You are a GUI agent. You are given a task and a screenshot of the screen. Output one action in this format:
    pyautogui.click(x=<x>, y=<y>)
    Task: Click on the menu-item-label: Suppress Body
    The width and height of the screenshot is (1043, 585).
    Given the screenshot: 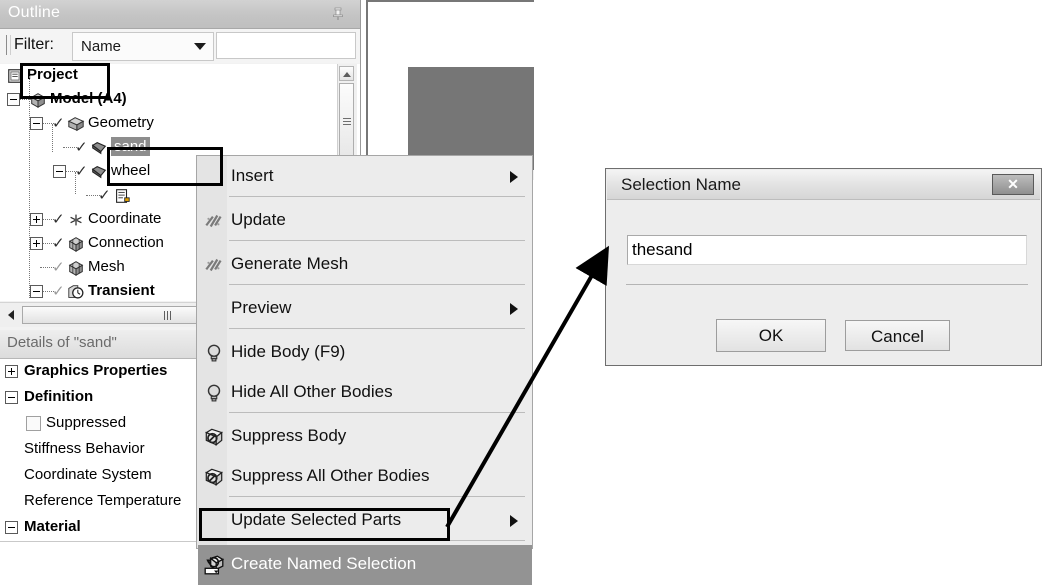 What is the action you would take?
    pyautogui.click(x=289, y=435)
    